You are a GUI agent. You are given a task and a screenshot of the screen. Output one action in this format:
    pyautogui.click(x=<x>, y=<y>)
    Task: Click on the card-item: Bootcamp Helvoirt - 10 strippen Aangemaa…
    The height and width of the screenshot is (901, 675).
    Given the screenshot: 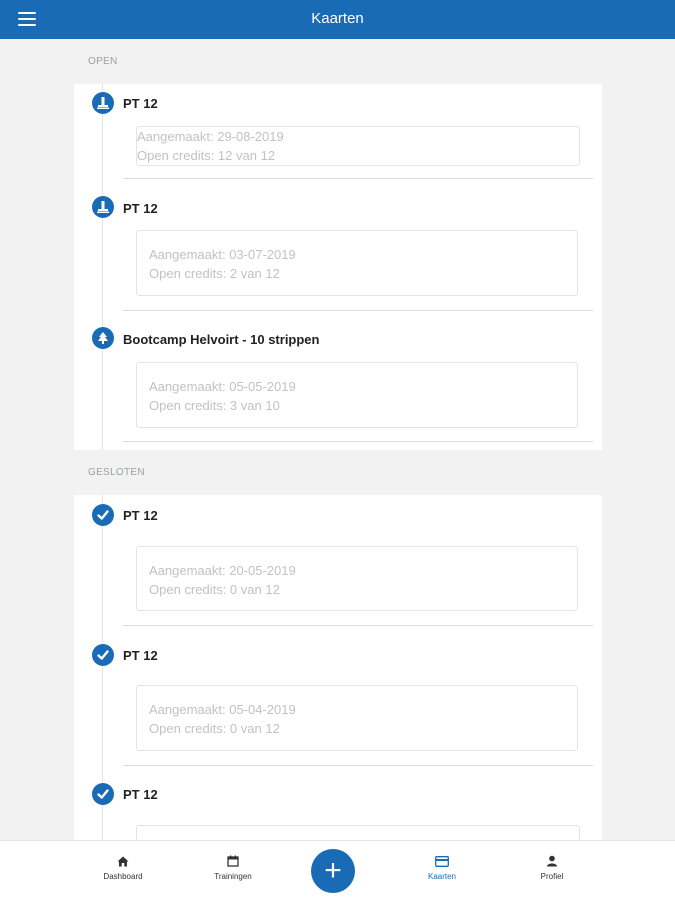 What is the action you would take?
    pyautogui.click(x=338, y=376)
    